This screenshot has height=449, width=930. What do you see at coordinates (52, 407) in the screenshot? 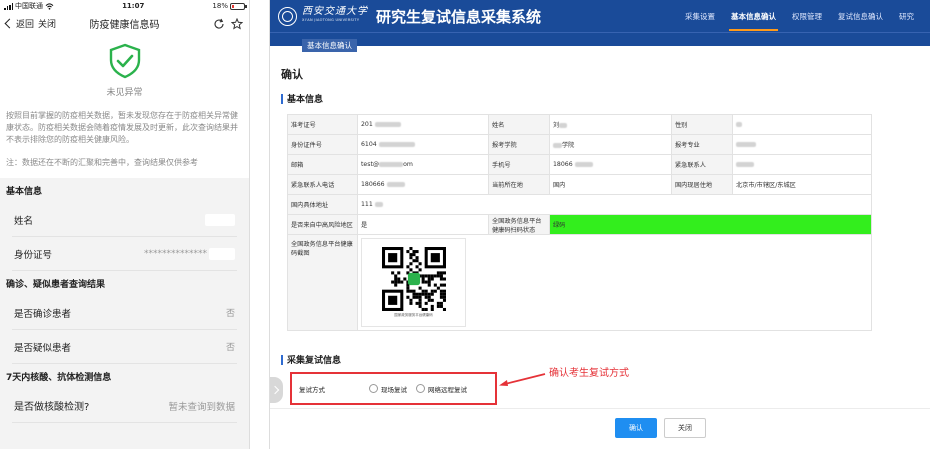
I see `nucleic-test-label: 是否做核酸检测?` at bounding box center [52, 407].